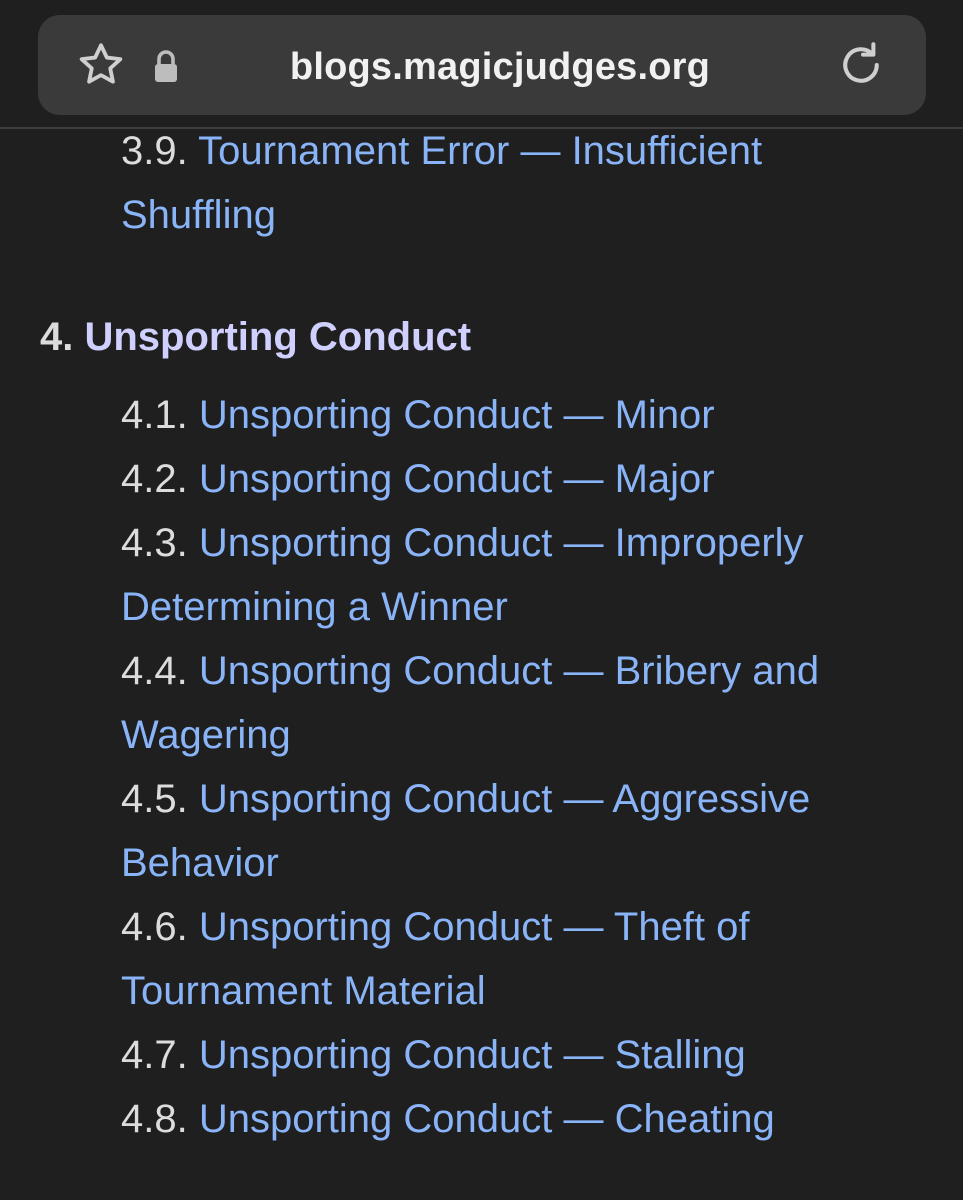 The image size is (963, 1200). Describe the element at coordinates (465, 831) in the screenshot. I see `toc-link: Unsporting Conduct — Aggressive Behavior` at that location.